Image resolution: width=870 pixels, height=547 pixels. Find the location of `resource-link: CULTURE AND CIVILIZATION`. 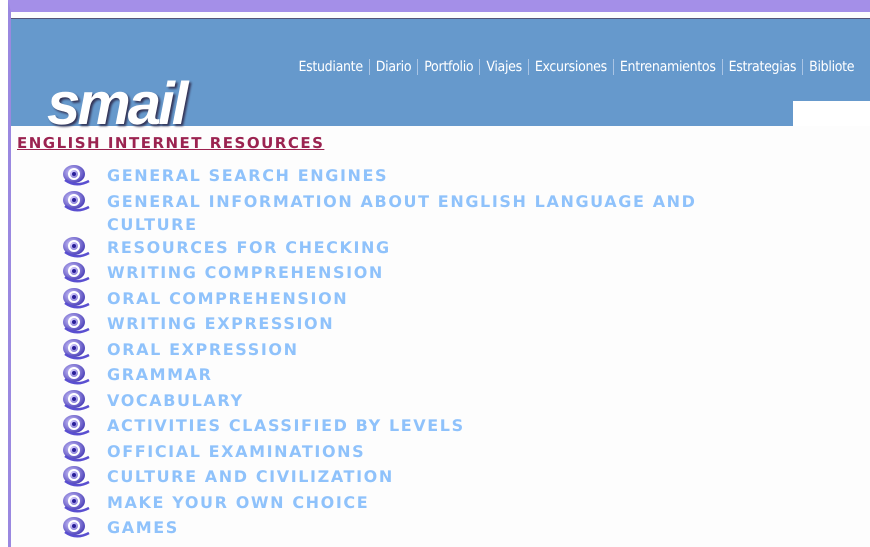

resource-link: CULTURE AND CIVILIZATION is located at coordinates (447, 476).